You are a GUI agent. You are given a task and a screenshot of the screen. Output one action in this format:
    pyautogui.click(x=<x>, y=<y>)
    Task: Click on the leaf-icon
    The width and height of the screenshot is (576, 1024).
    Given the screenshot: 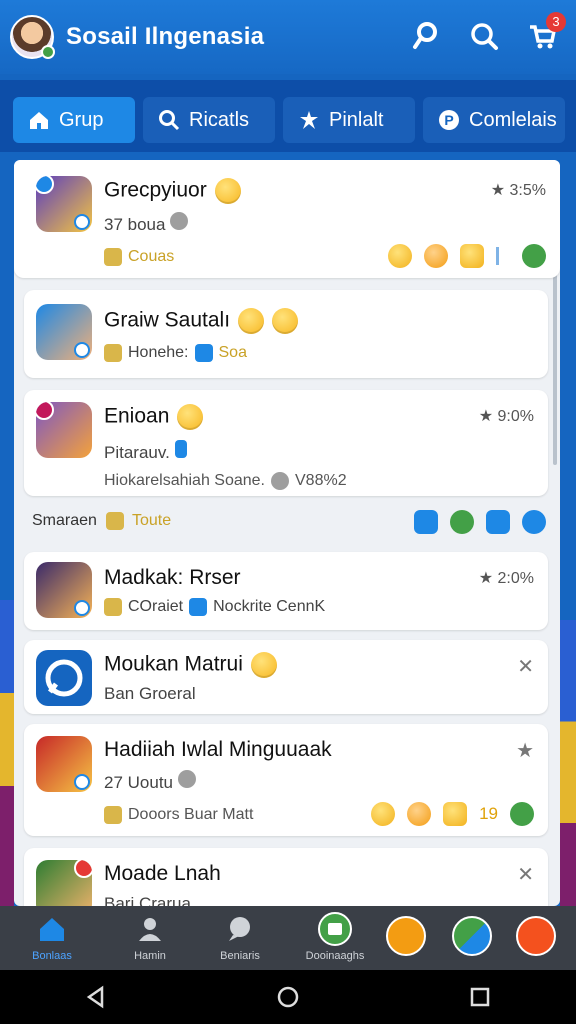 What is the action you would take?
    pyautogui.click(x=462, y=522)
    